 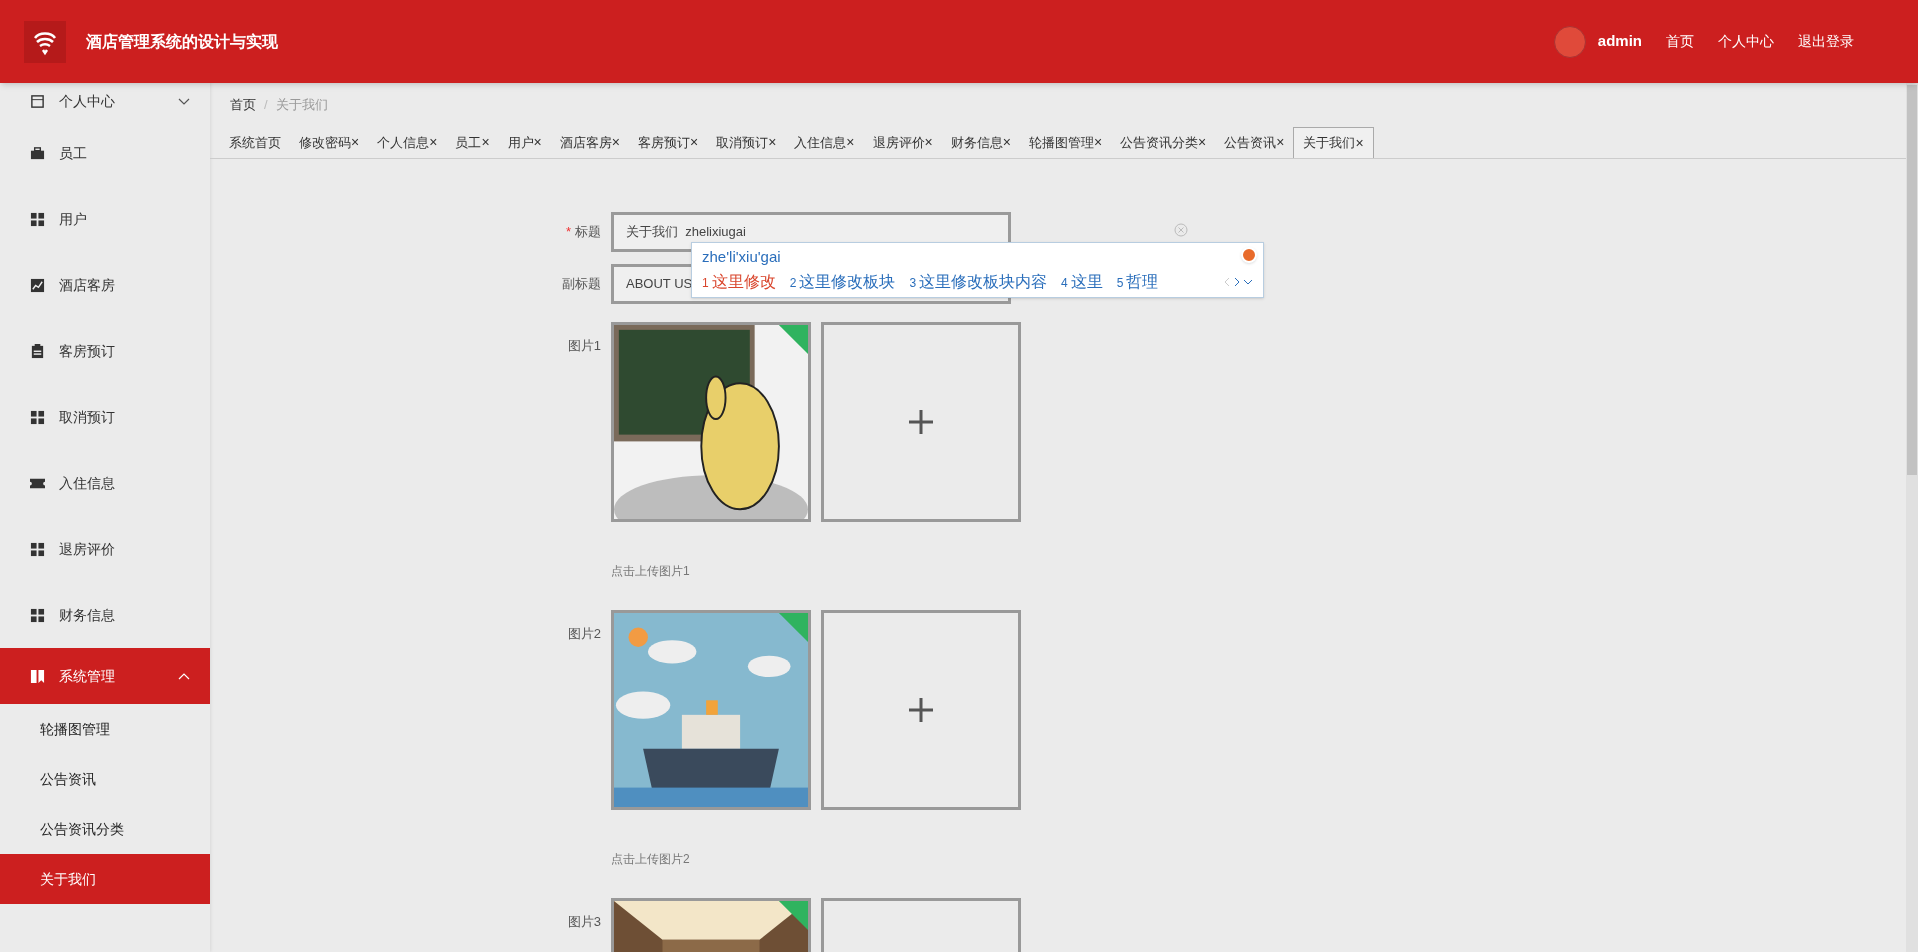 What do you see at coordinates (650, 571) in the screenshot?
I see `upload-hint: 点击上传图片1` at bounding box center [650, 571].